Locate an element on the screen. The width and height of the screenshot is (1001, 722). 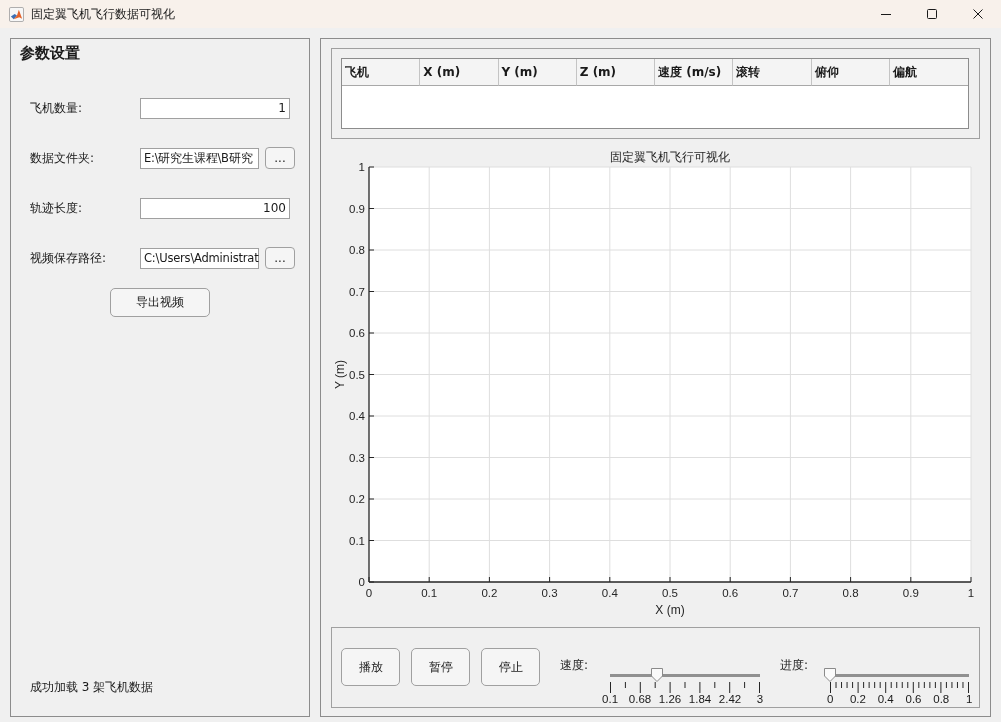
axis-label: X (m) is located at coordinates (670, 610).